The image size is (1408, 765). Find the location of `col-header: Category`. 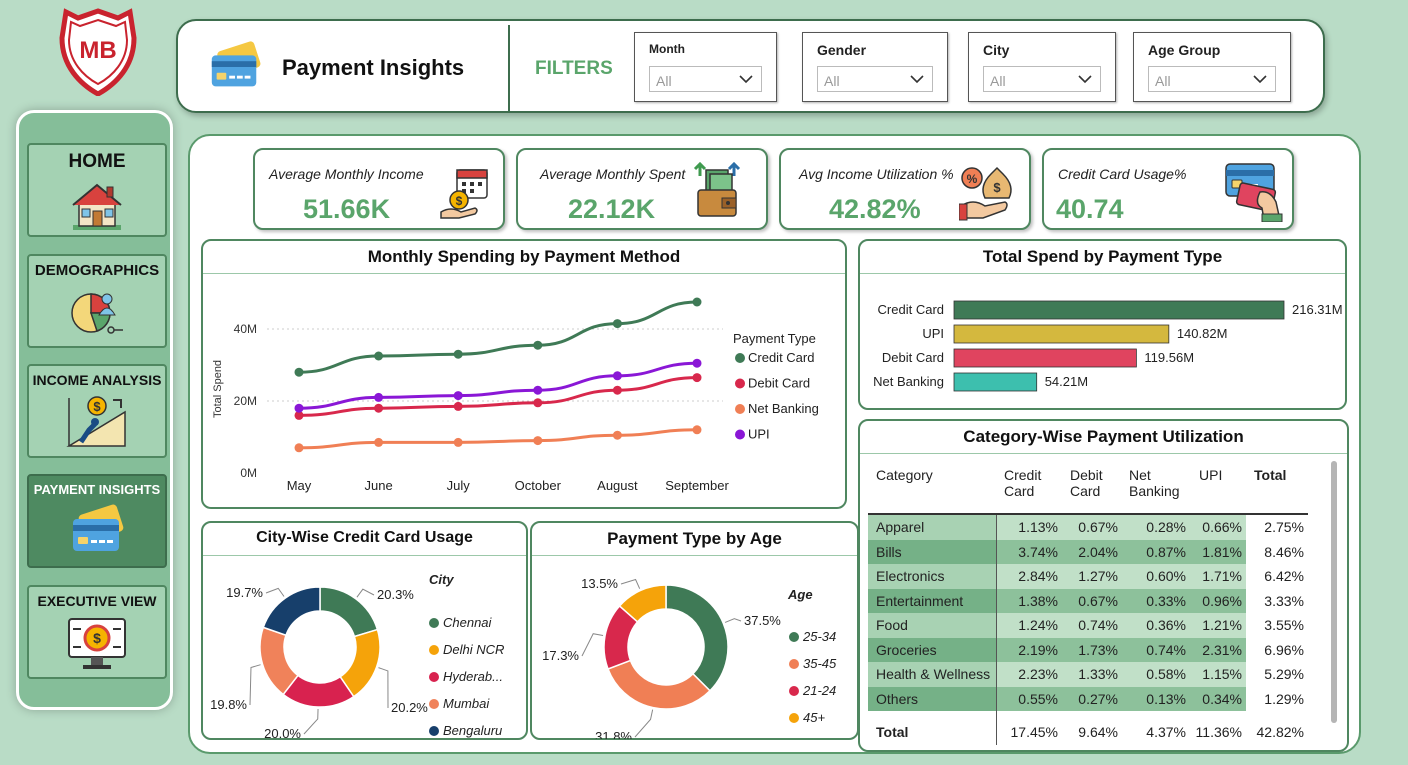

col-header: Category is located at coordinates (904, 475).